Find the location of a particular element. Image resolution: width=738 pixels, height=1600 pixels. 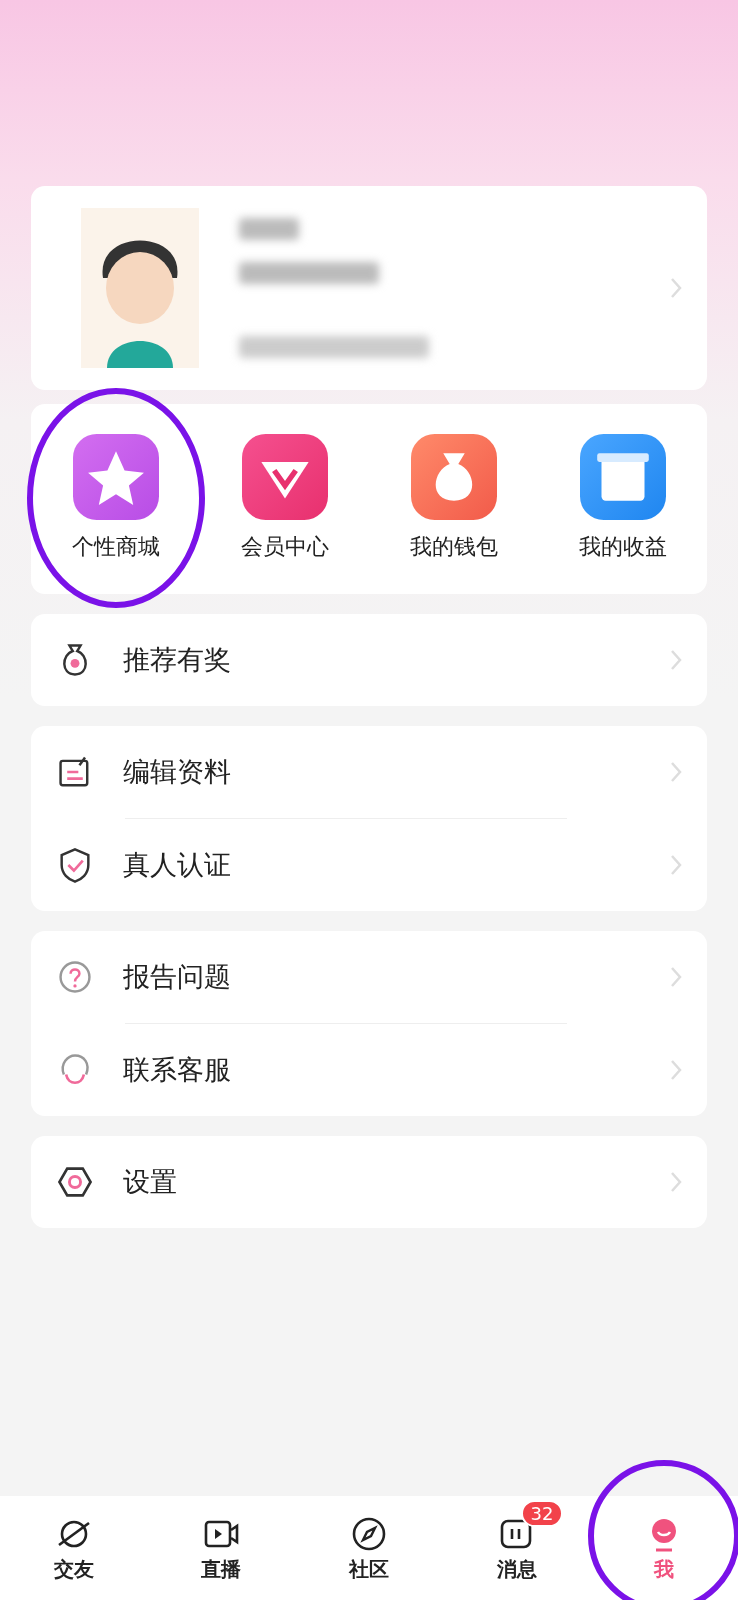

menu-item: 联系客服 is located at coordinates (369, 1070).